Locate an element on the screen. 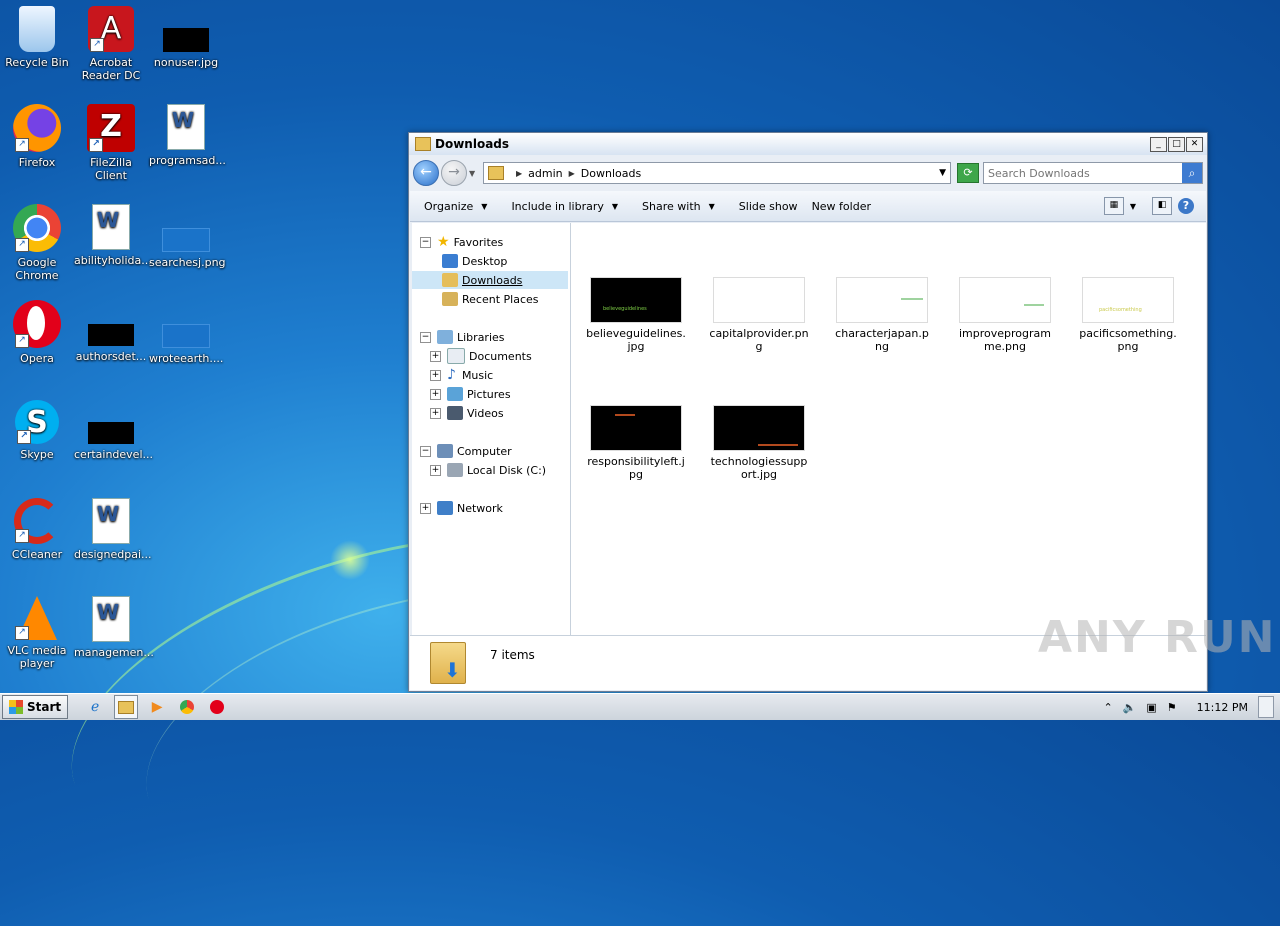 Image resolution: width=1280 pixels, height=926 pixels. file-item: capitalprovider.png is located at coordinates (759, 315).